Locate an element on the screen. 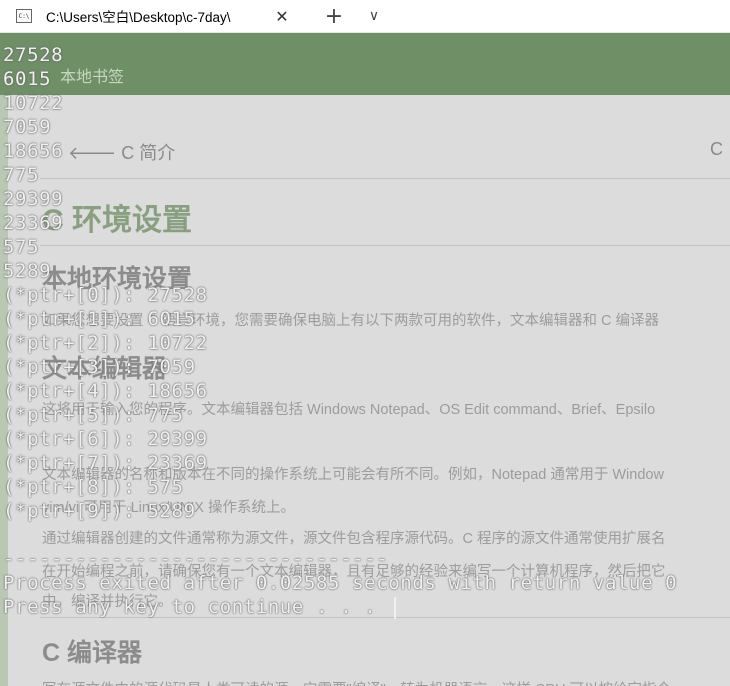 The height and width of the screenshot is (686, 730). output-value: 29399 is located at coordinates (33, 199).